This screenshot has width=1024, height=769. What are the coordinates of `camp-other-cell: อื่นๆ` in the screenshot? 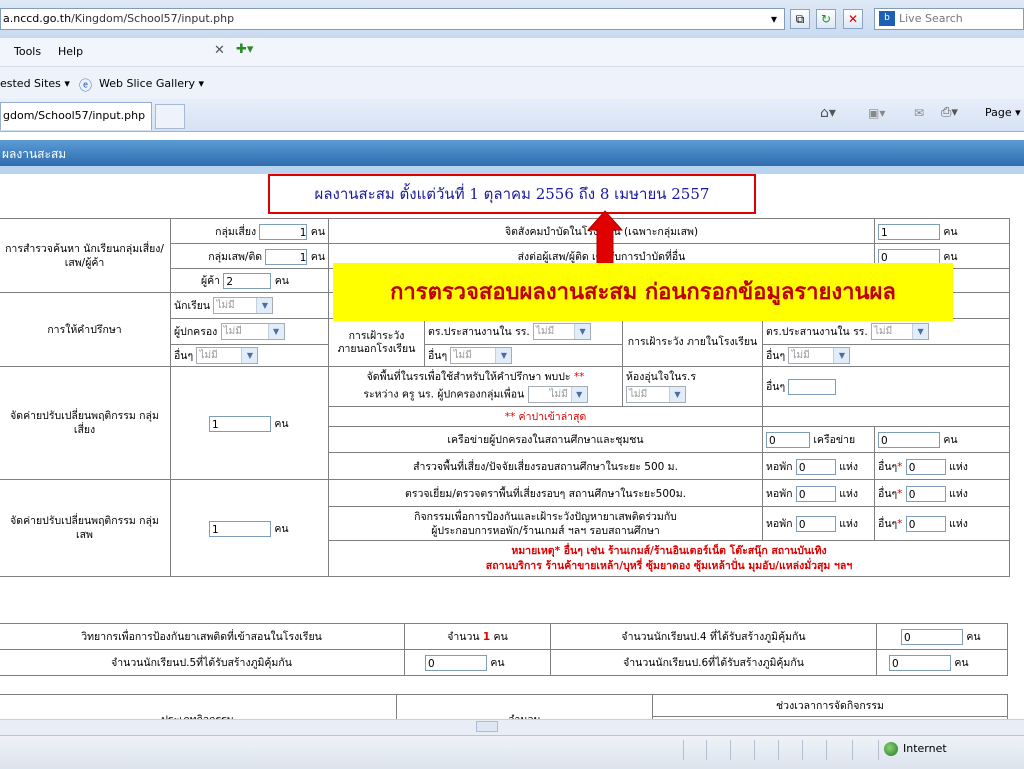 It's located at (886, 386).